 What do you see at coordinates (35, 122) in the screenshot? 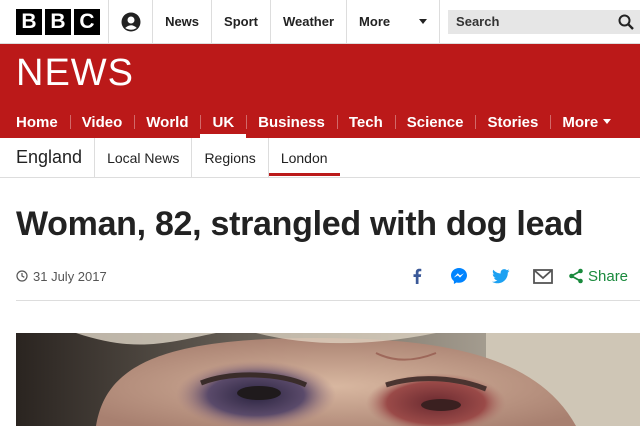
I see `main-nav-home: Home` at bounding box center [35, 122].